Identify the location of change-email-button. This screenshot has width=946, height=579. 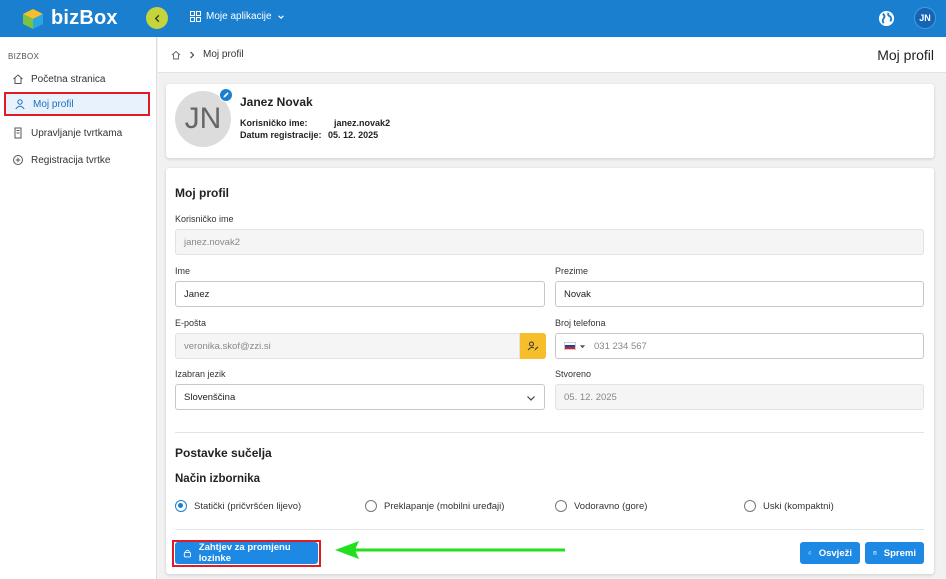
(533, 346).